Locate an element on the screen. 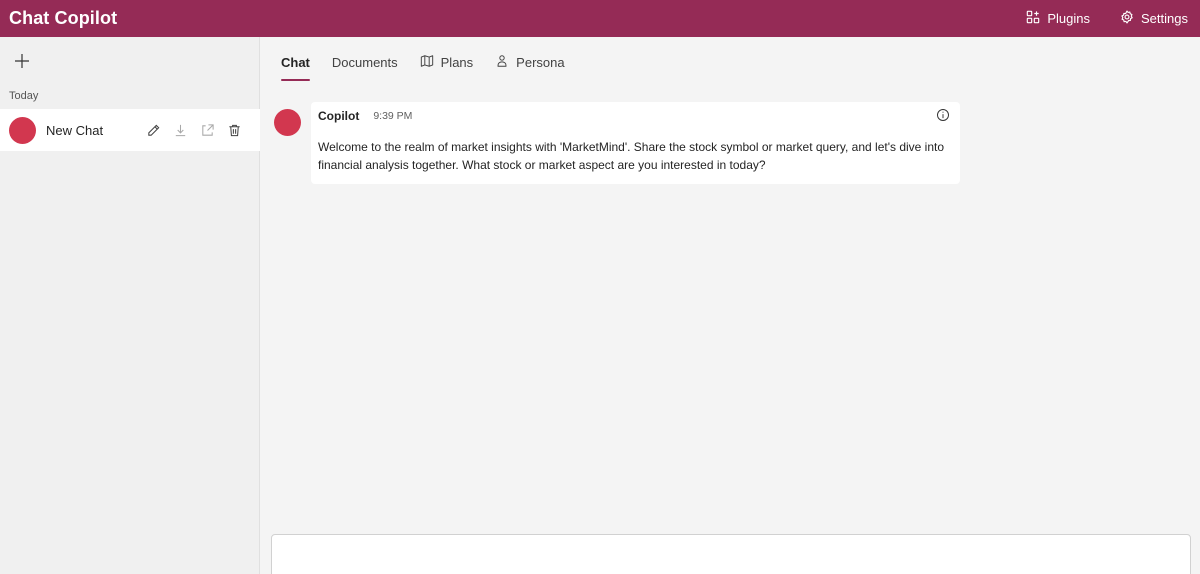 The width and height of the screenshot is (1200, 574). tab-persona: Persona is located at coordinates (530, 62).